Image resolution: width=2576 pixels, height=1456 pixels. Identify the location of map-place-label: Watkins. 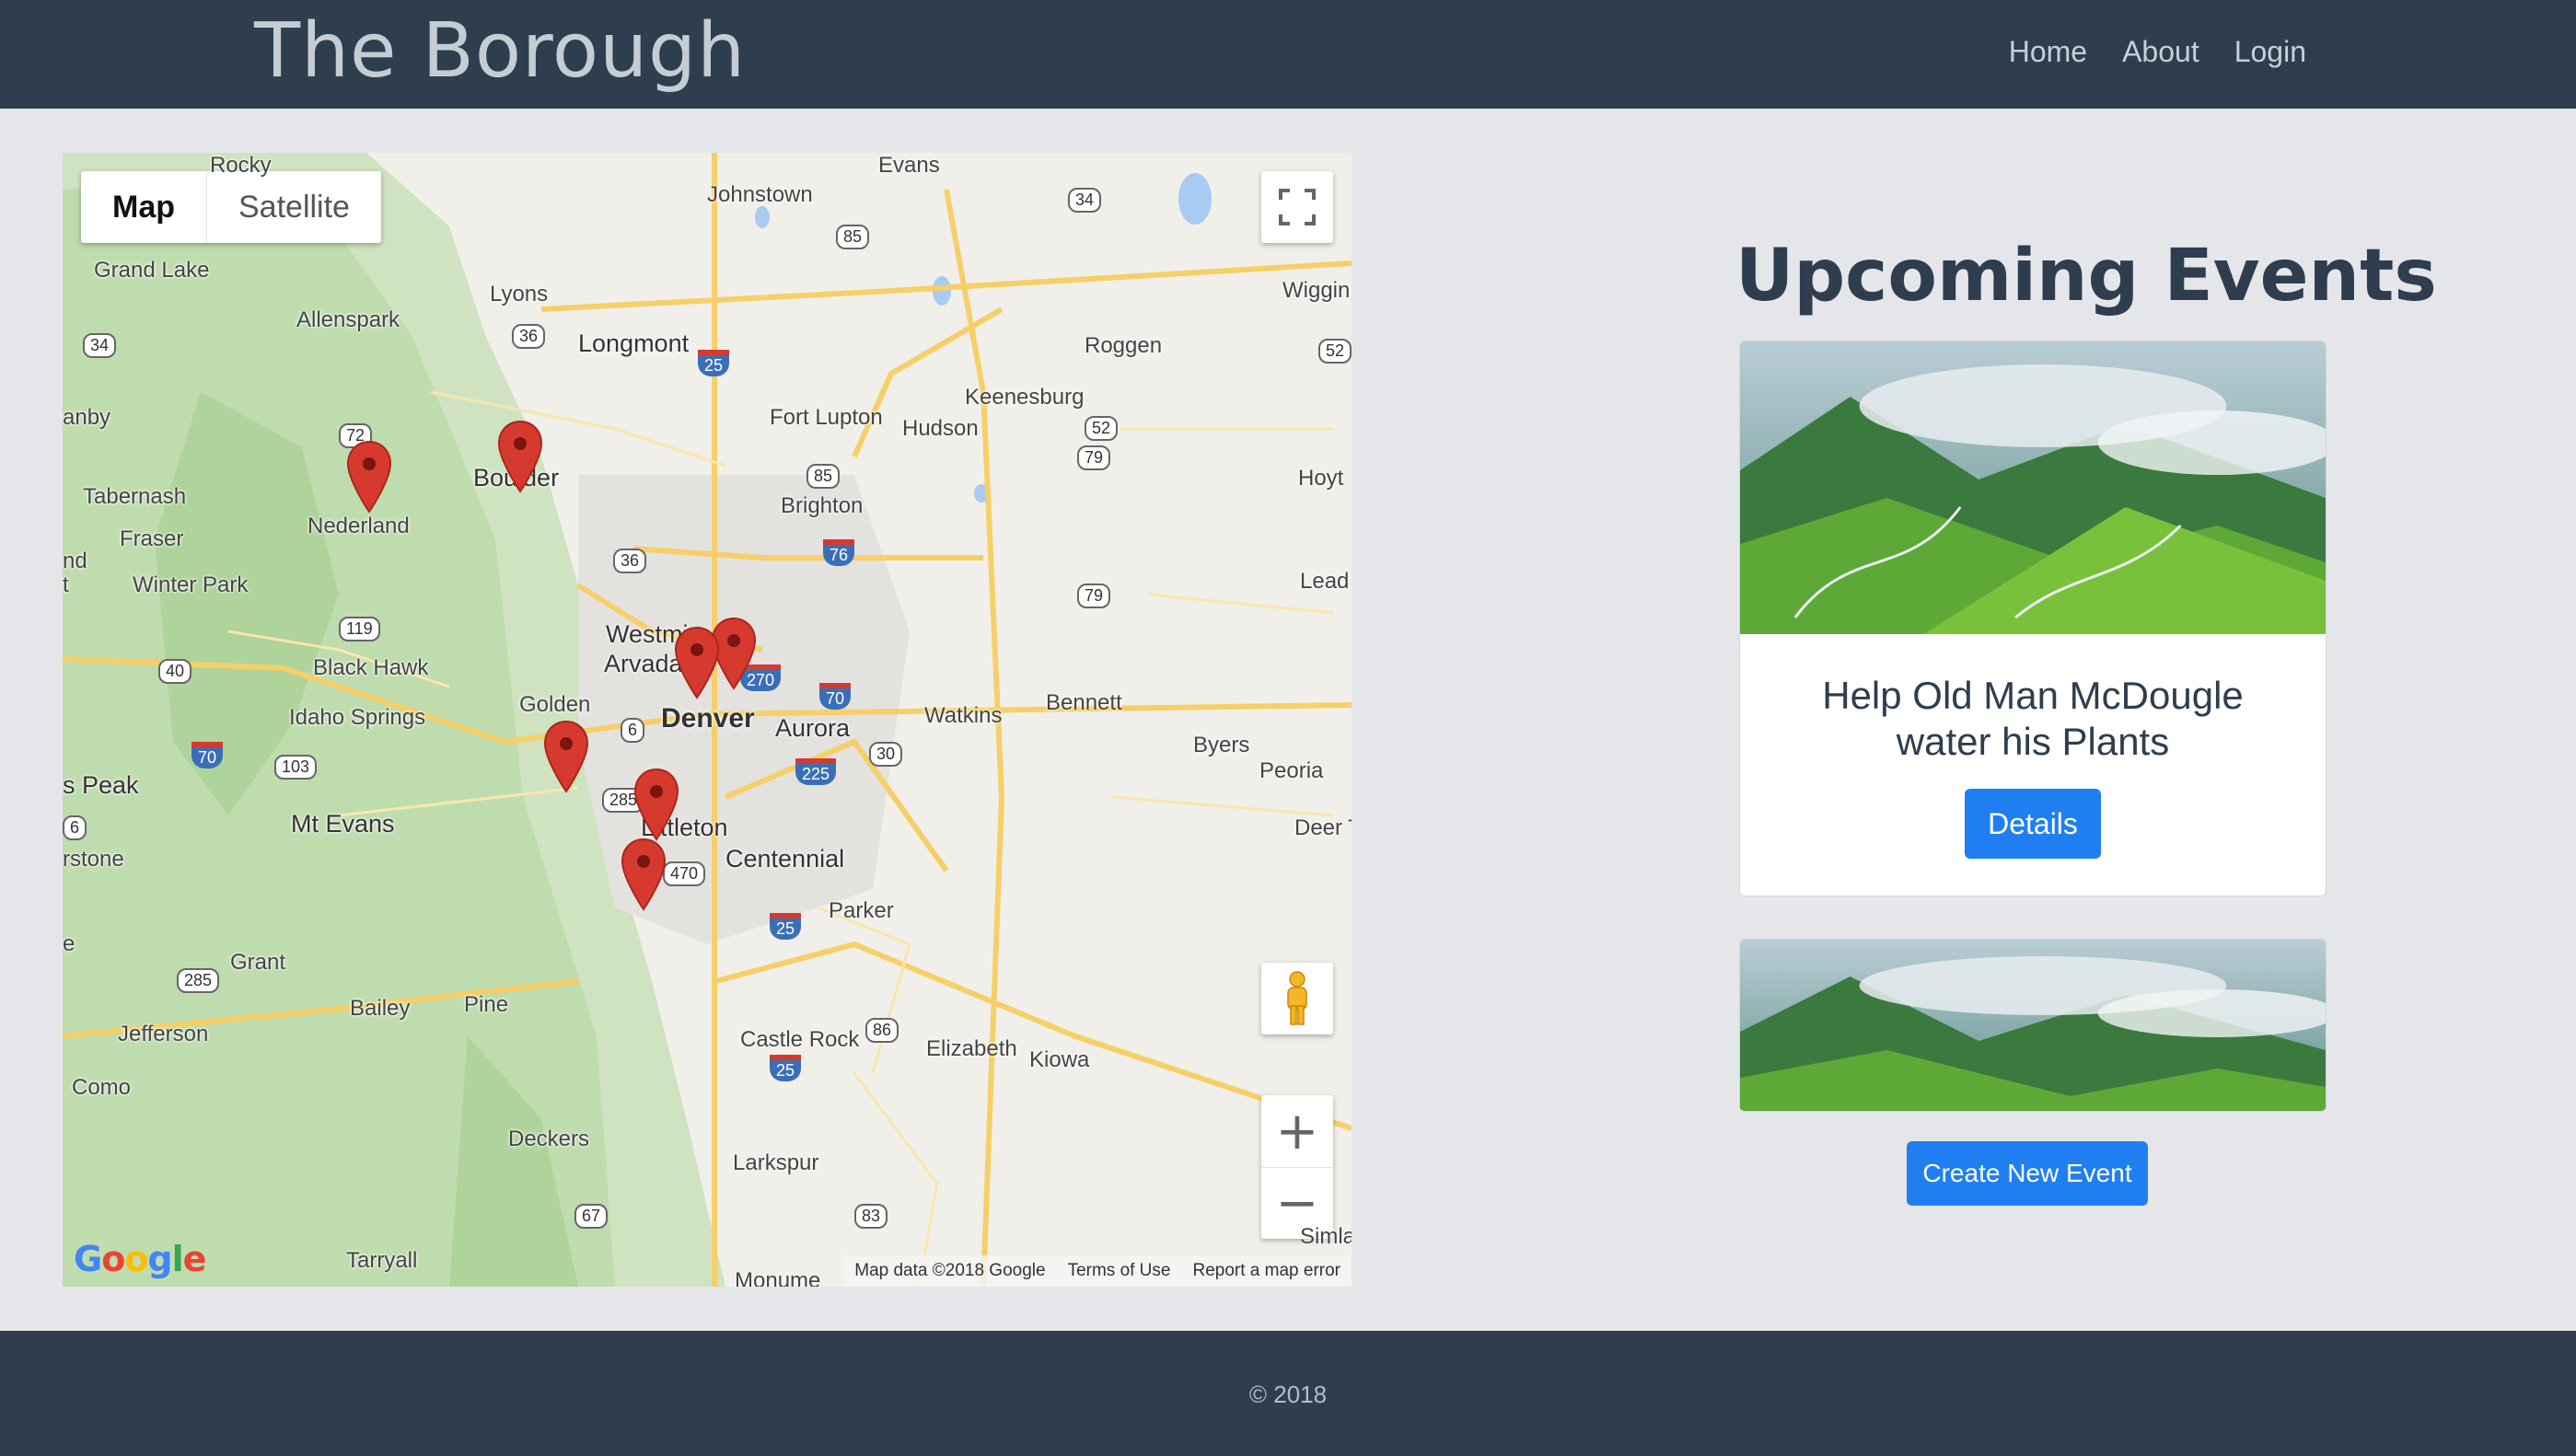
(963, 715).